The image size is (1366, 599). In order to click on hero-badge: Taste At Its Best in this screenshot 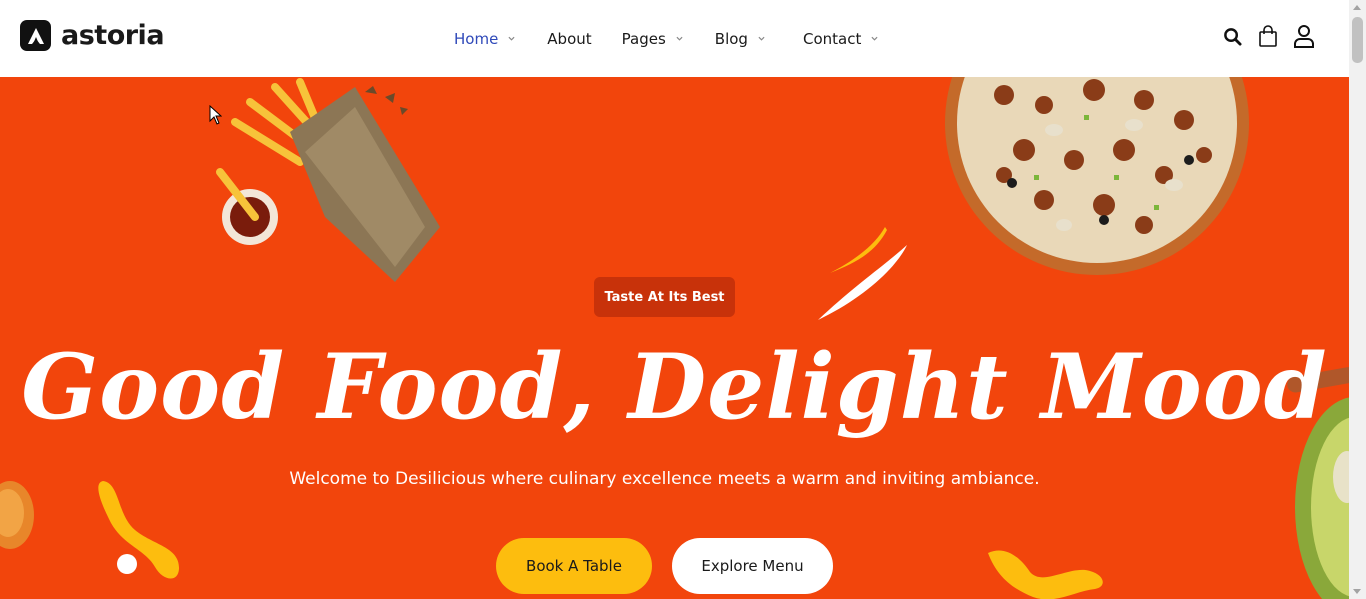, I will do `click(664, 297)`.